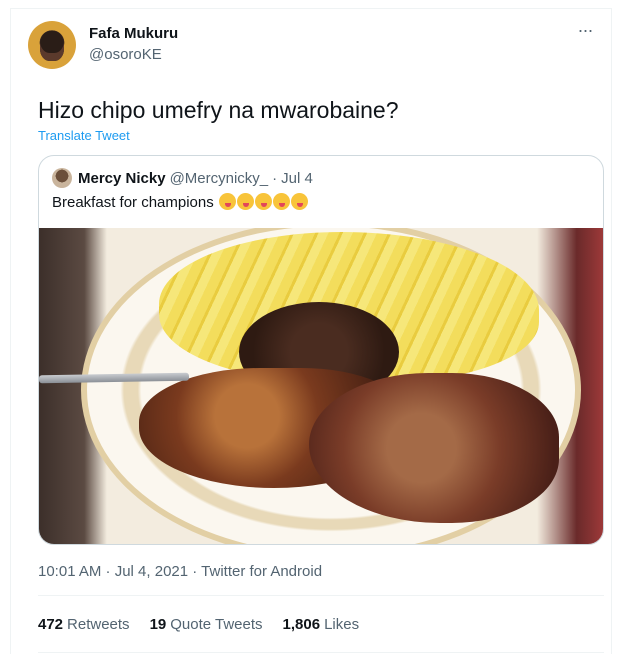  What do you see at coordinates (158, 624) in the screenshot?
I see `quote-tweets-count: 19` at bounding box center [158, 624].